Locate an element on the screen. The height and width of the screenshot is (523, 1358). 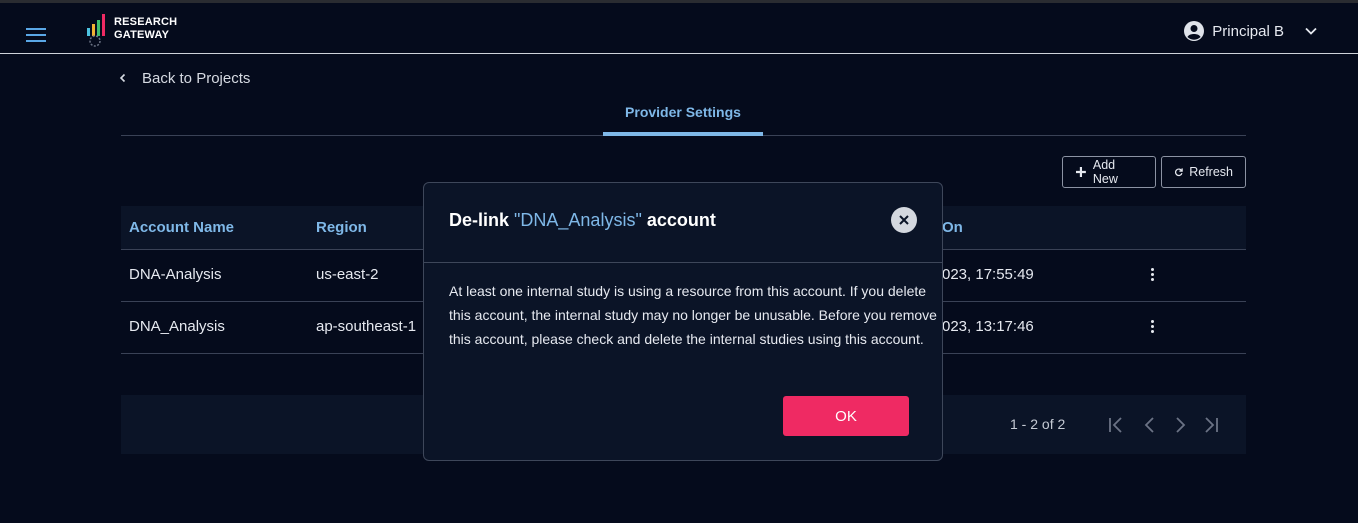
first-page-icon is located at coordinates (1116, 425).